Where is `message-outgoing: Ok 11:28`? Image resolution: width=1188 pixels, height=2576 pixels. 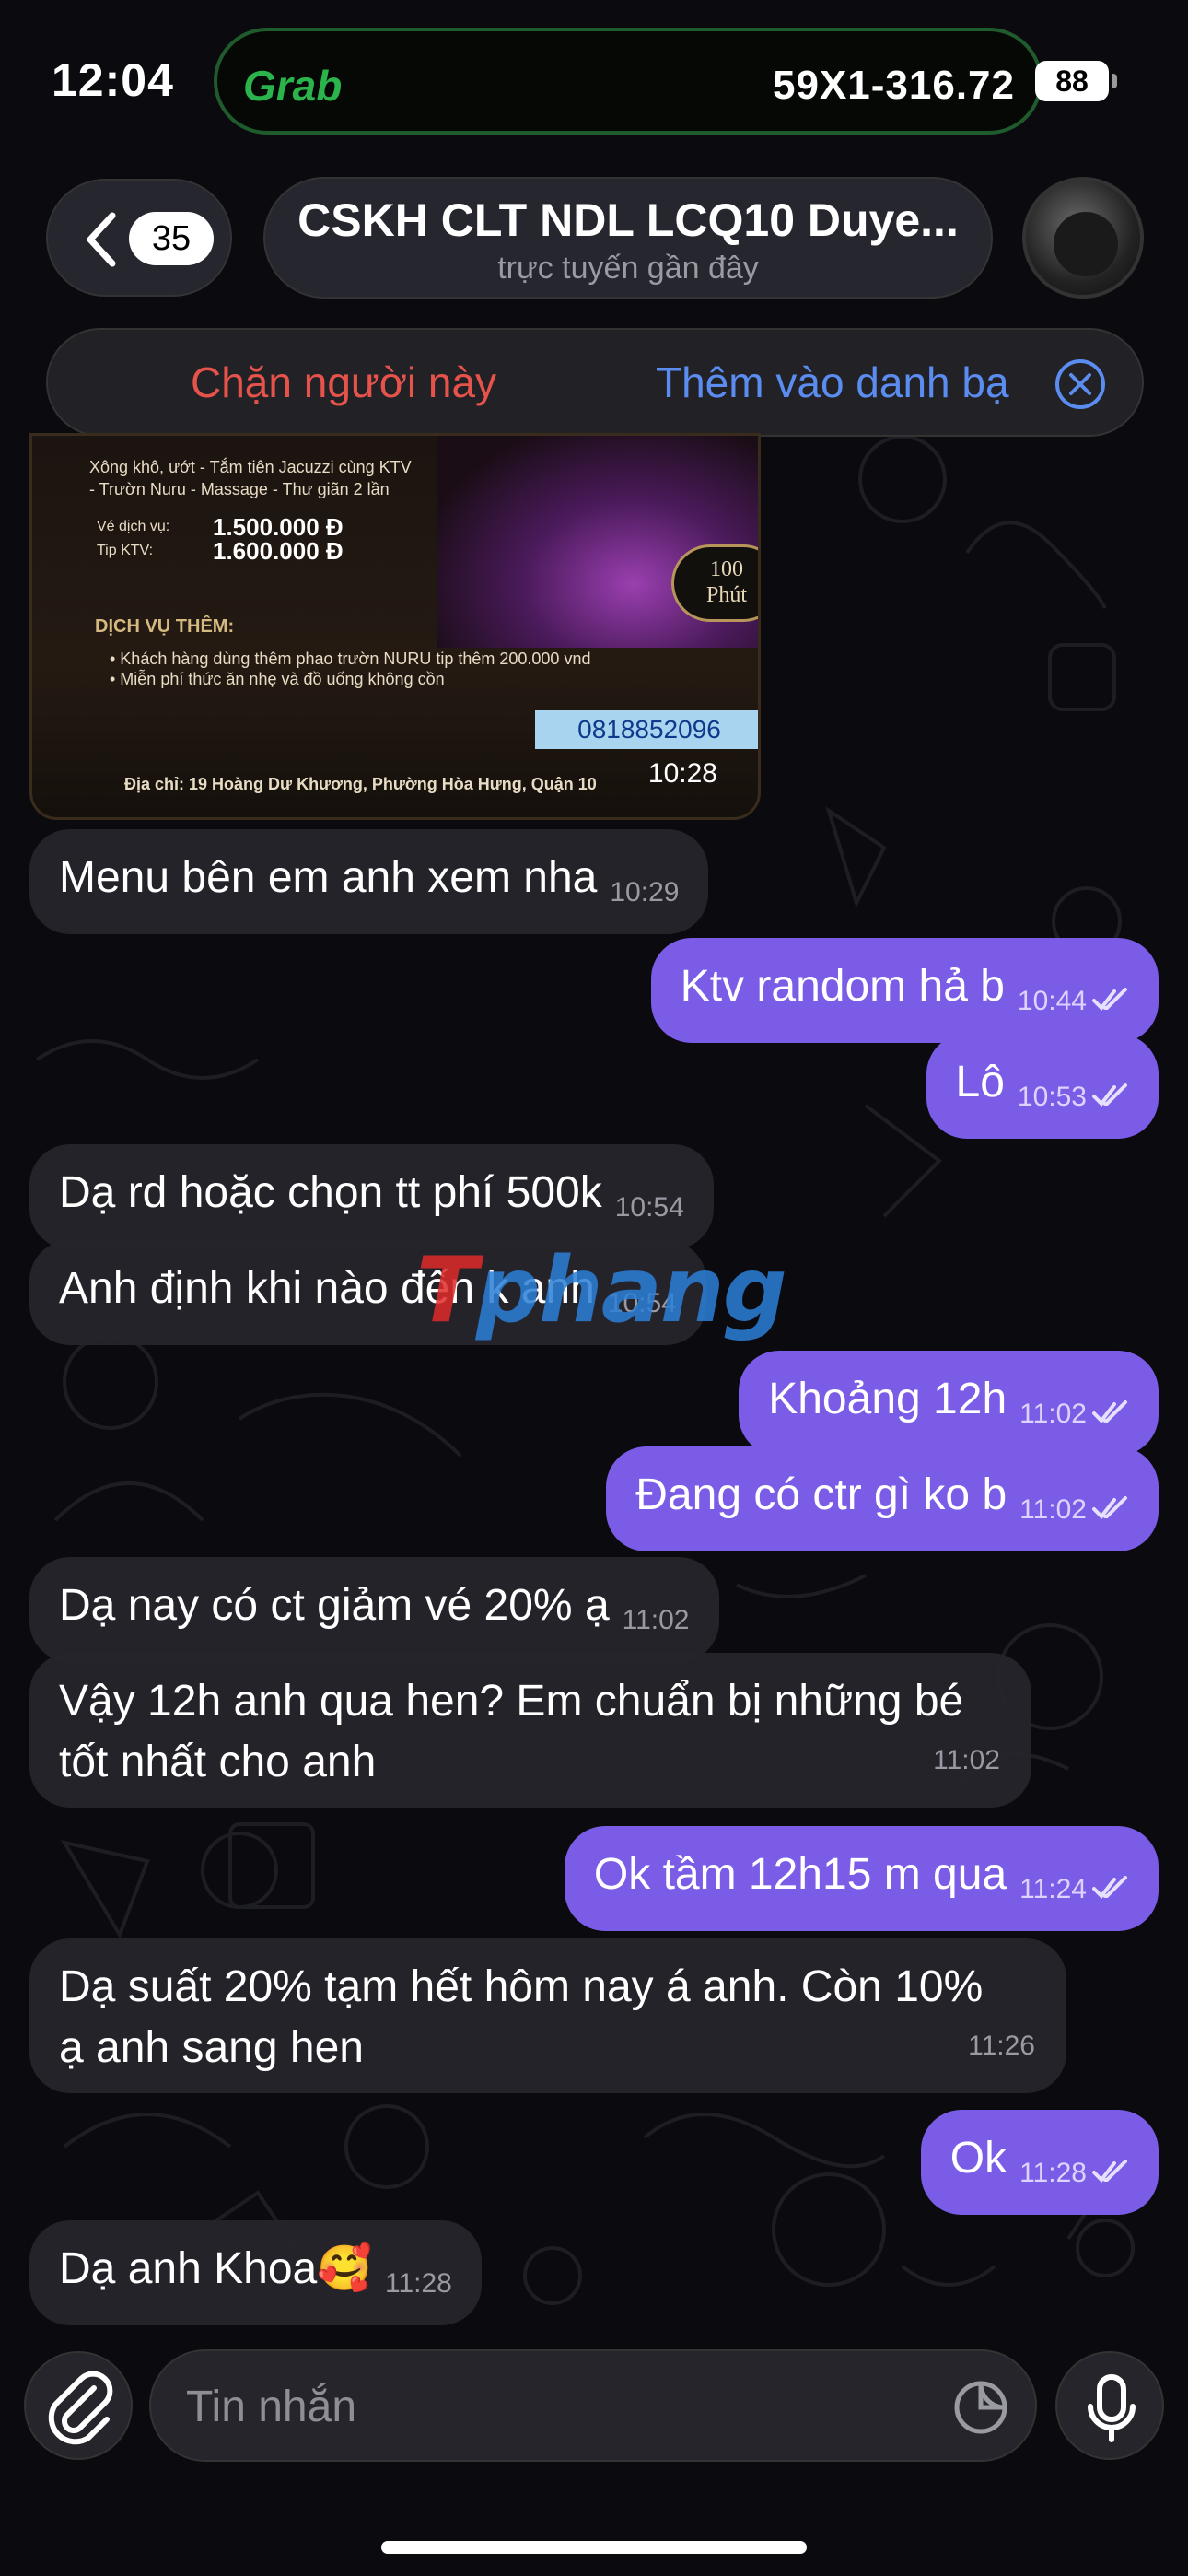
message-outgoing: Ok 11:28 is located at coordinates (1039, 2162).